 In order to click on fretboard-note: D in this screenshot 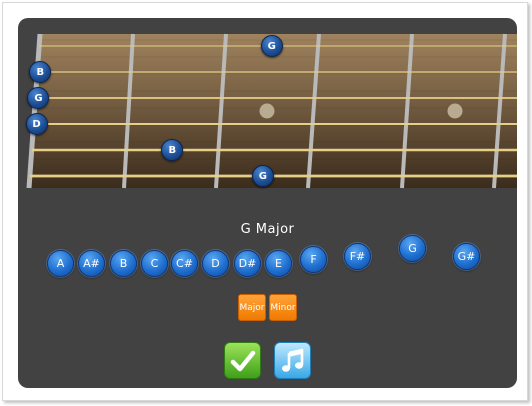, I will do `click(36, 124)`.